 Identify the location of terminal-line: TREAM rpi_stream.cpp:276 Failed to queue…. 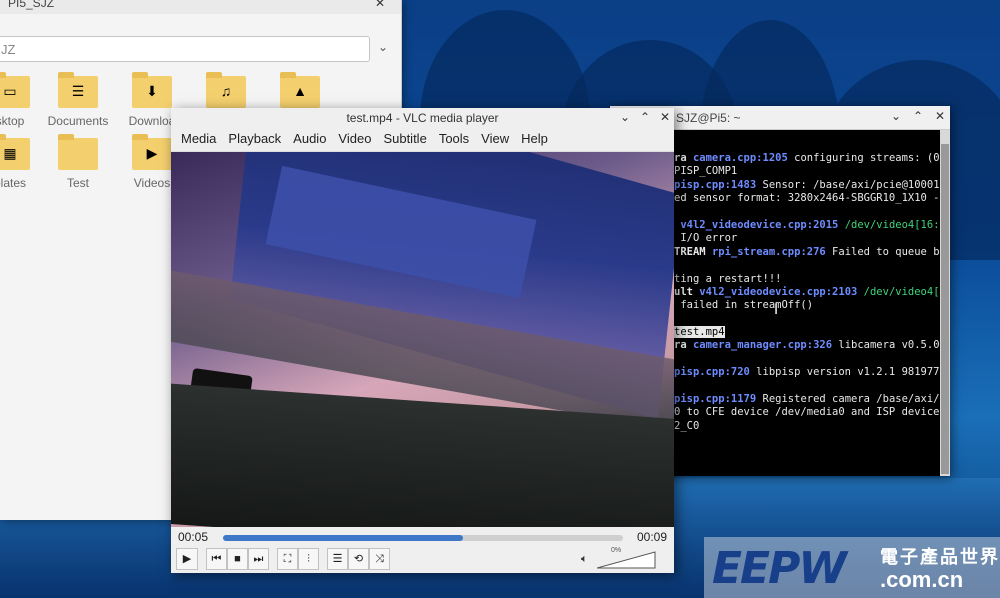
(807, 252).